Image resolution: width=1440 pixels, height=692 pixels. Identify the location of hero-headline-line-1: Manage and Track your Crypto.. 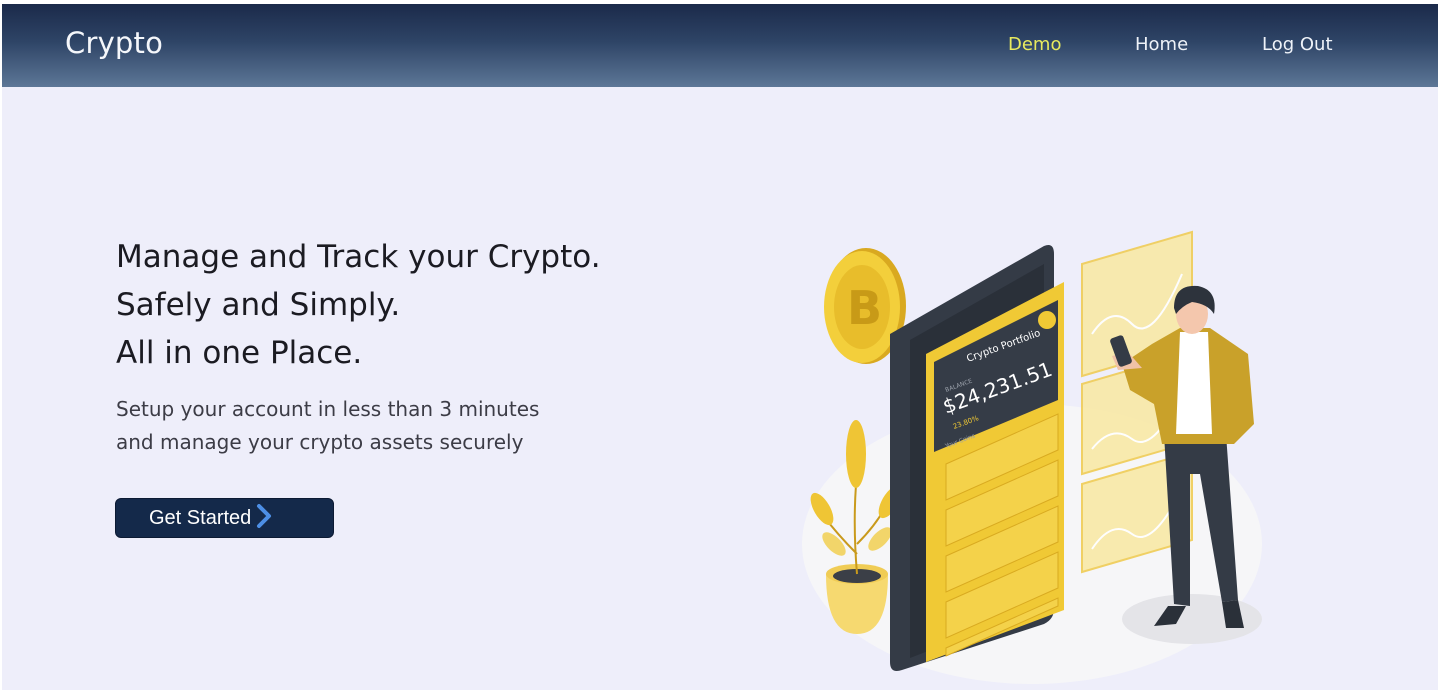
(358, 257).